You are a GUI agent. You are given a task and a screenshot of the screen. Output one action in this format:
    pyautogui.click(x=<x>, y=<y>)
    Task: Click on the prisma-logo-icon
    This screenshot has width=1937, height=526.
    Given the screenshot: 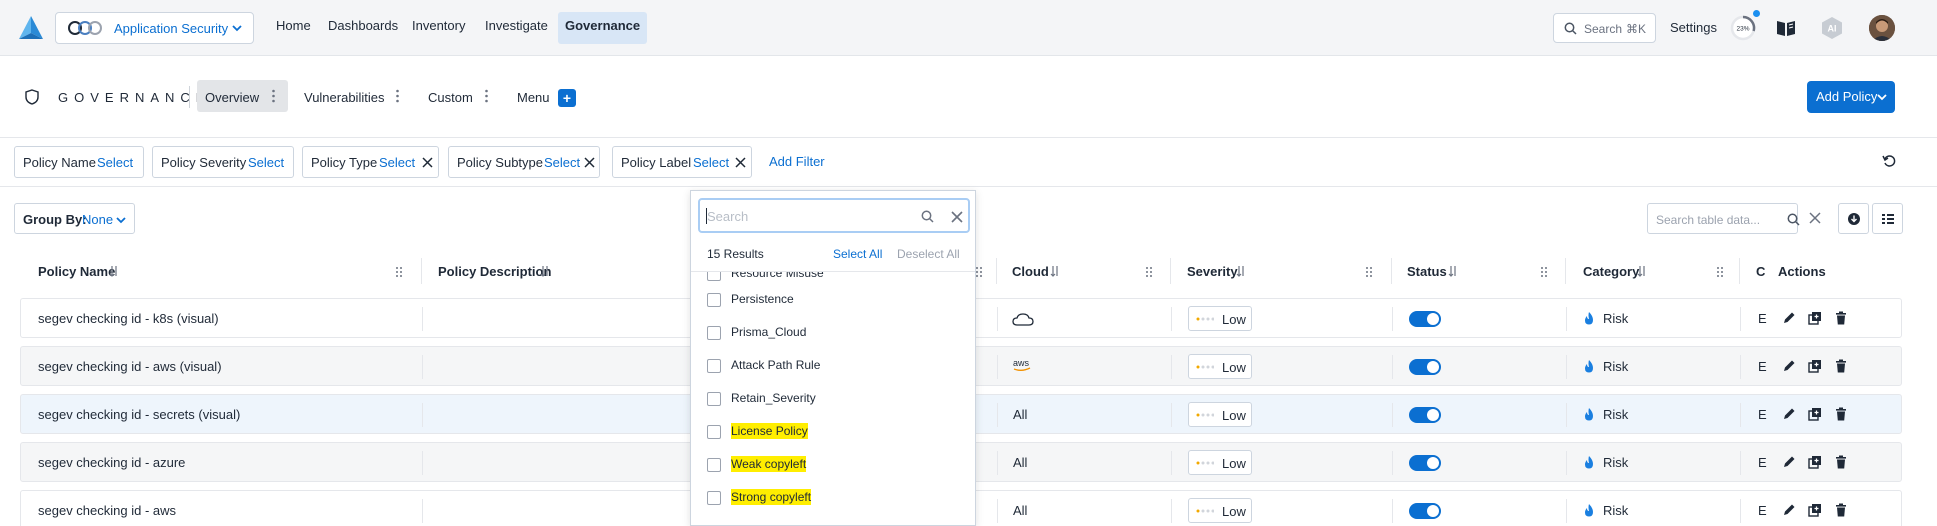 What is the action you would take?
    pyautogui.click(x=31, y=28)
    